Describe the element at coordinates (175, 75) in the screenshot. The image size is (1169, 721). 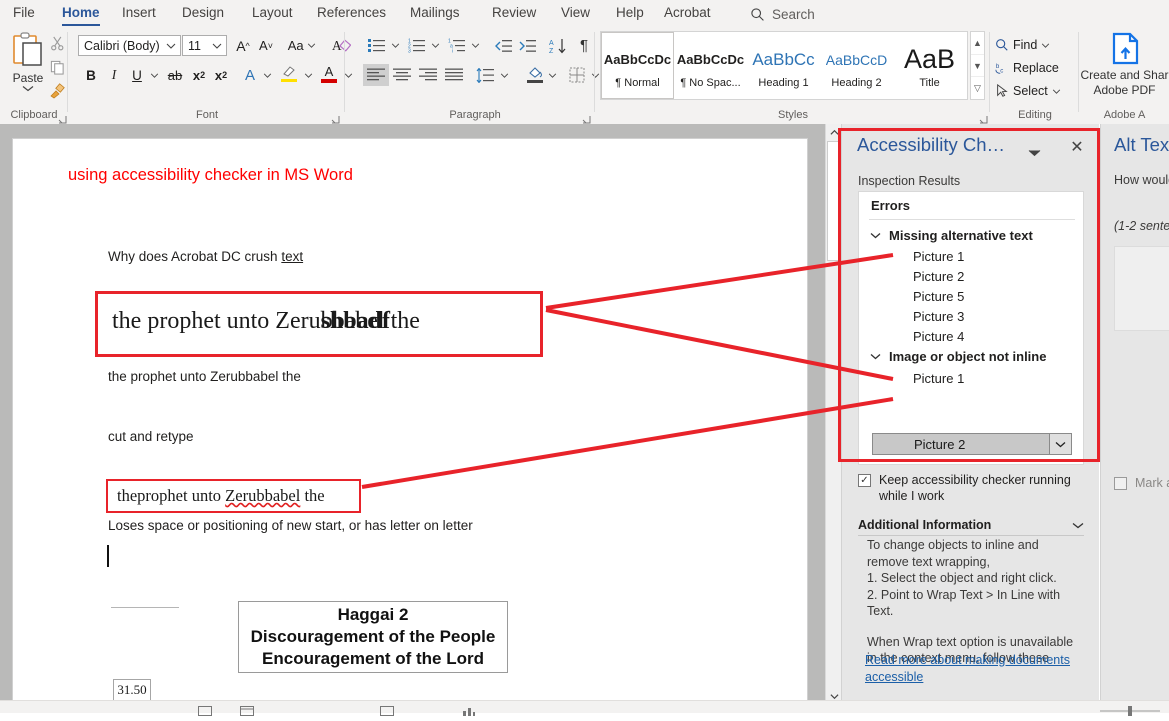
I see `strikethrough-button: ab` at that location.